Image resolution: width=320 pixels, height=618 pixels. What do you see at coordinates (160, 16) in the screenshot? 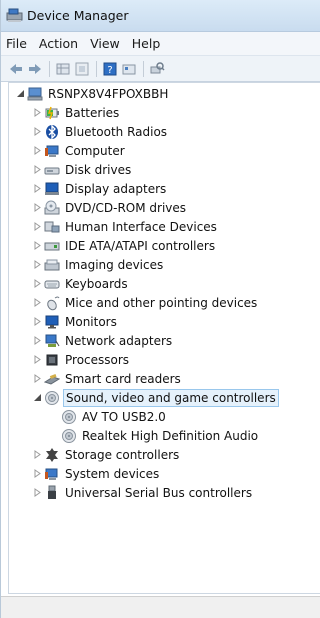
I see `title-bar: Device Manager` at bounding box center [160, 16].